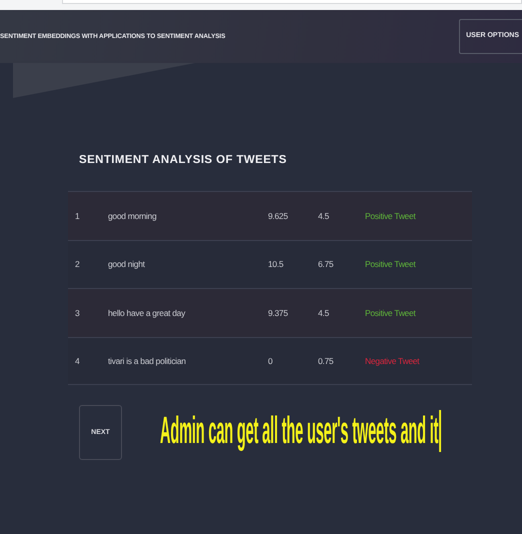  What do you see at coordinates (77, 215) in the screenshot?
I see `row-number: 1` at bounding box center [77, 215].